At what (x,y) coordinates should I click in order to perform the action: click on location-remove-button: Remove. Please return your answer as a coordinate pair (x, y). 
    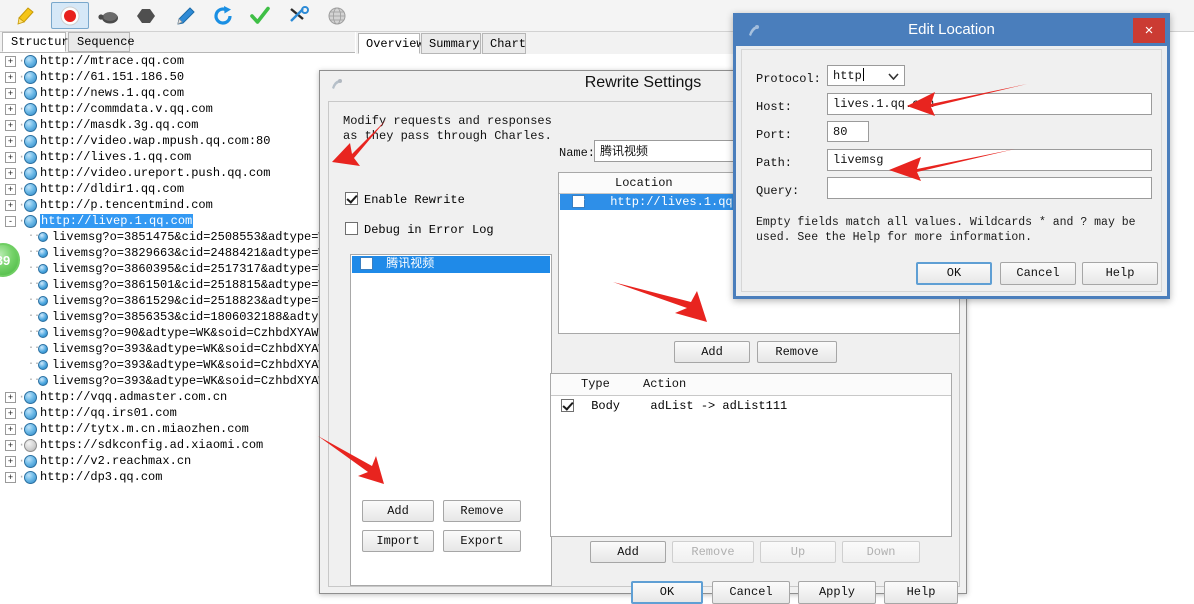
    Looking at the image, I should click on (797, 352).